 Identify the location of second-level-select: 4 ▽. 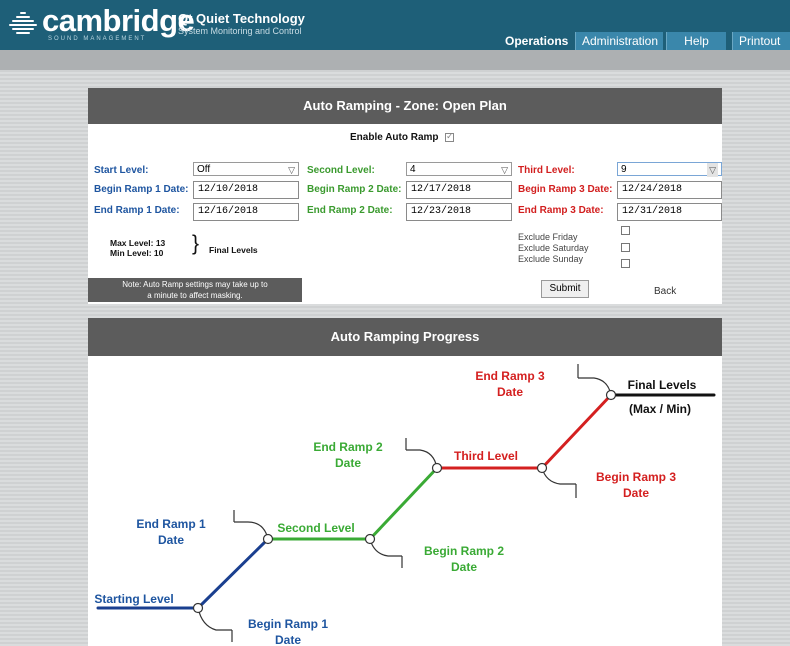
(459, 169).